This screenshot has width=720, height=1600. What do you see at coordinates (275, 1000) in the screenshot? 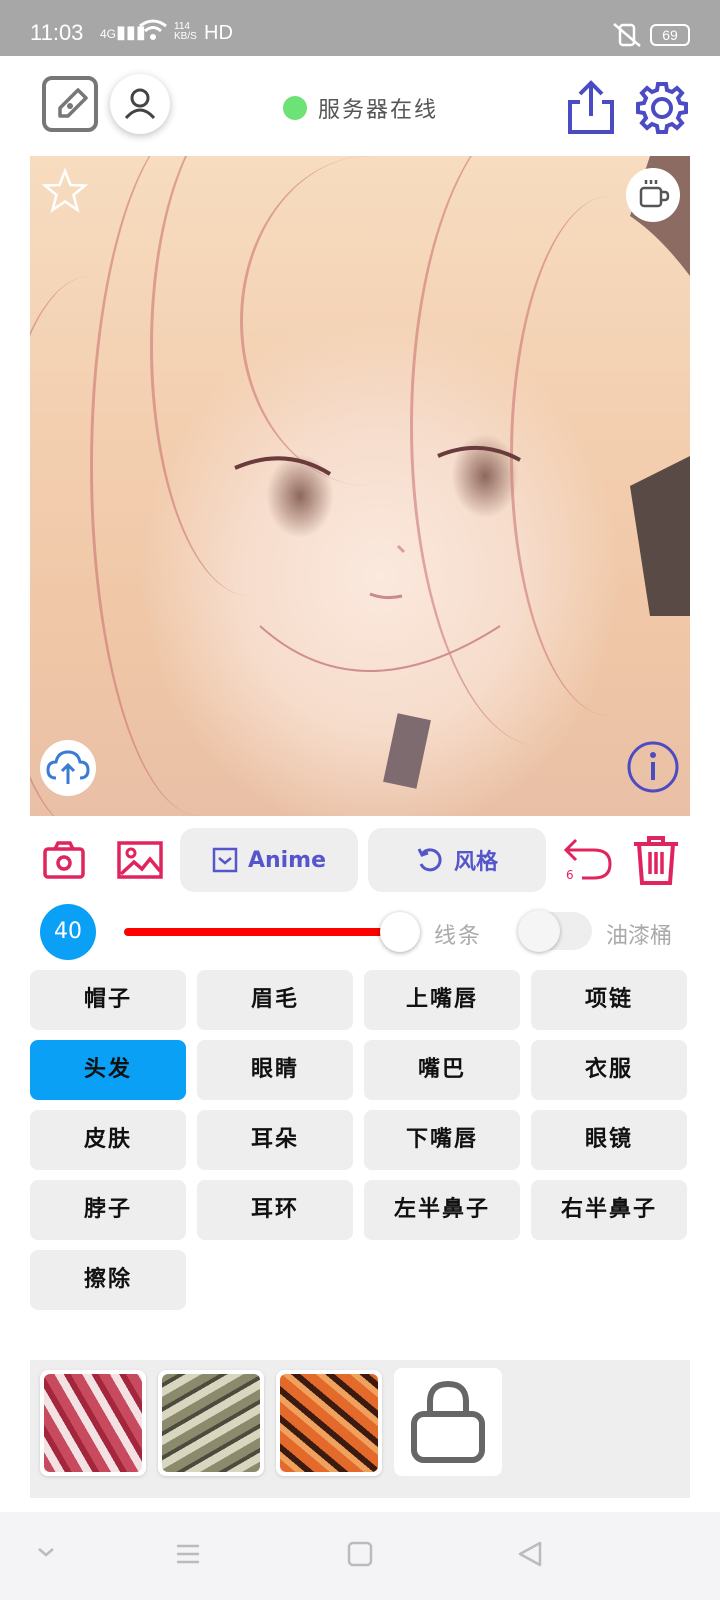
I see `part-button: 眉毛` at bounding box center [275, 1000].